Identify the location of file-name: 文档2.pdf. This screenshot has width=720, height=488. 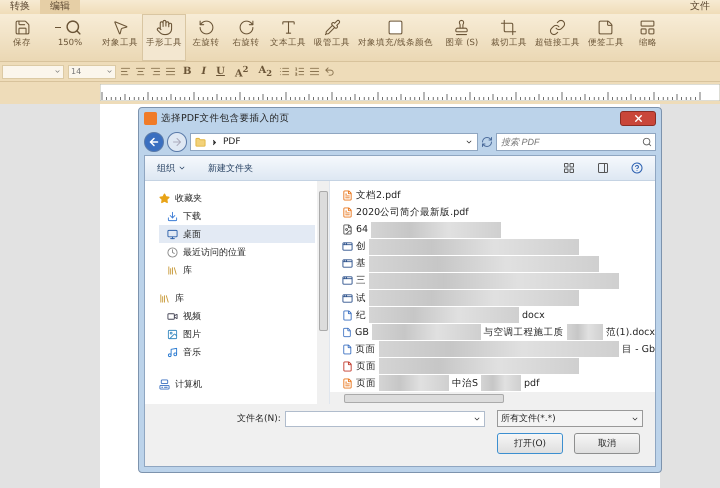
(378, 195).